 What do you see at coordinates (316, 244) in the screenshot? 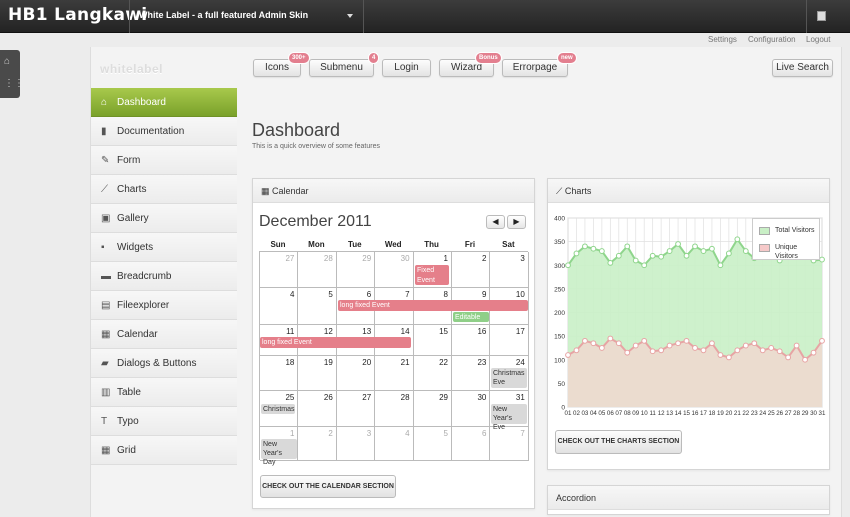
I see `weekday-header: Mon` at bounding box center [316, 244].